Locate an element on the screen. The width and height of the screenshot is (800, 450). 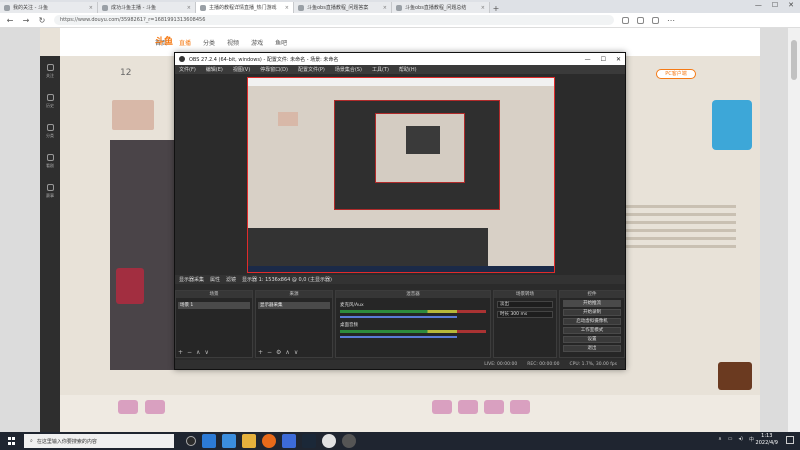
rail-item-history: 历史 is located at coordinates (50, 101).